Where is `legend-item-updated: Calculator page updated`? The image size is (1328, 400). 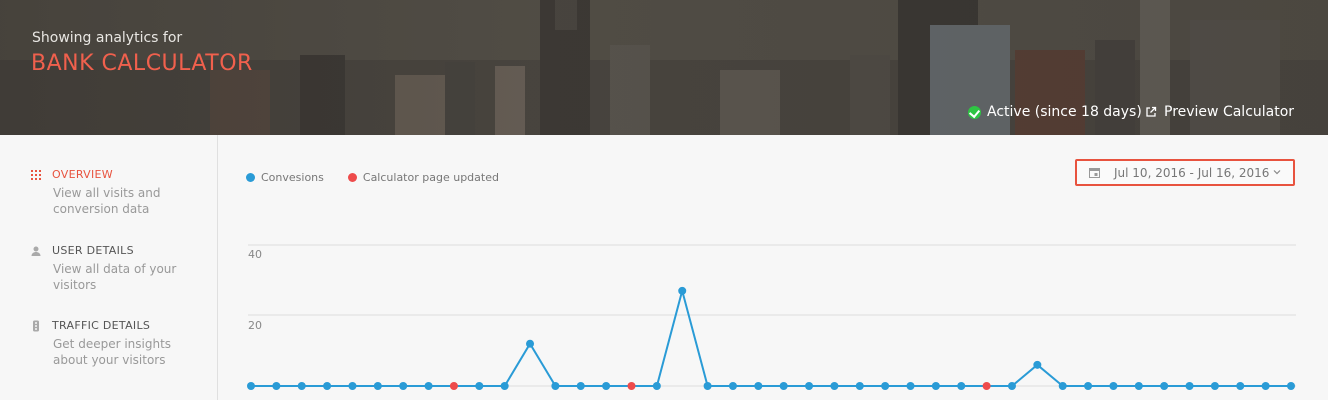
legend-item-updated: Calculator page updated is located at coordinates (423, 177).